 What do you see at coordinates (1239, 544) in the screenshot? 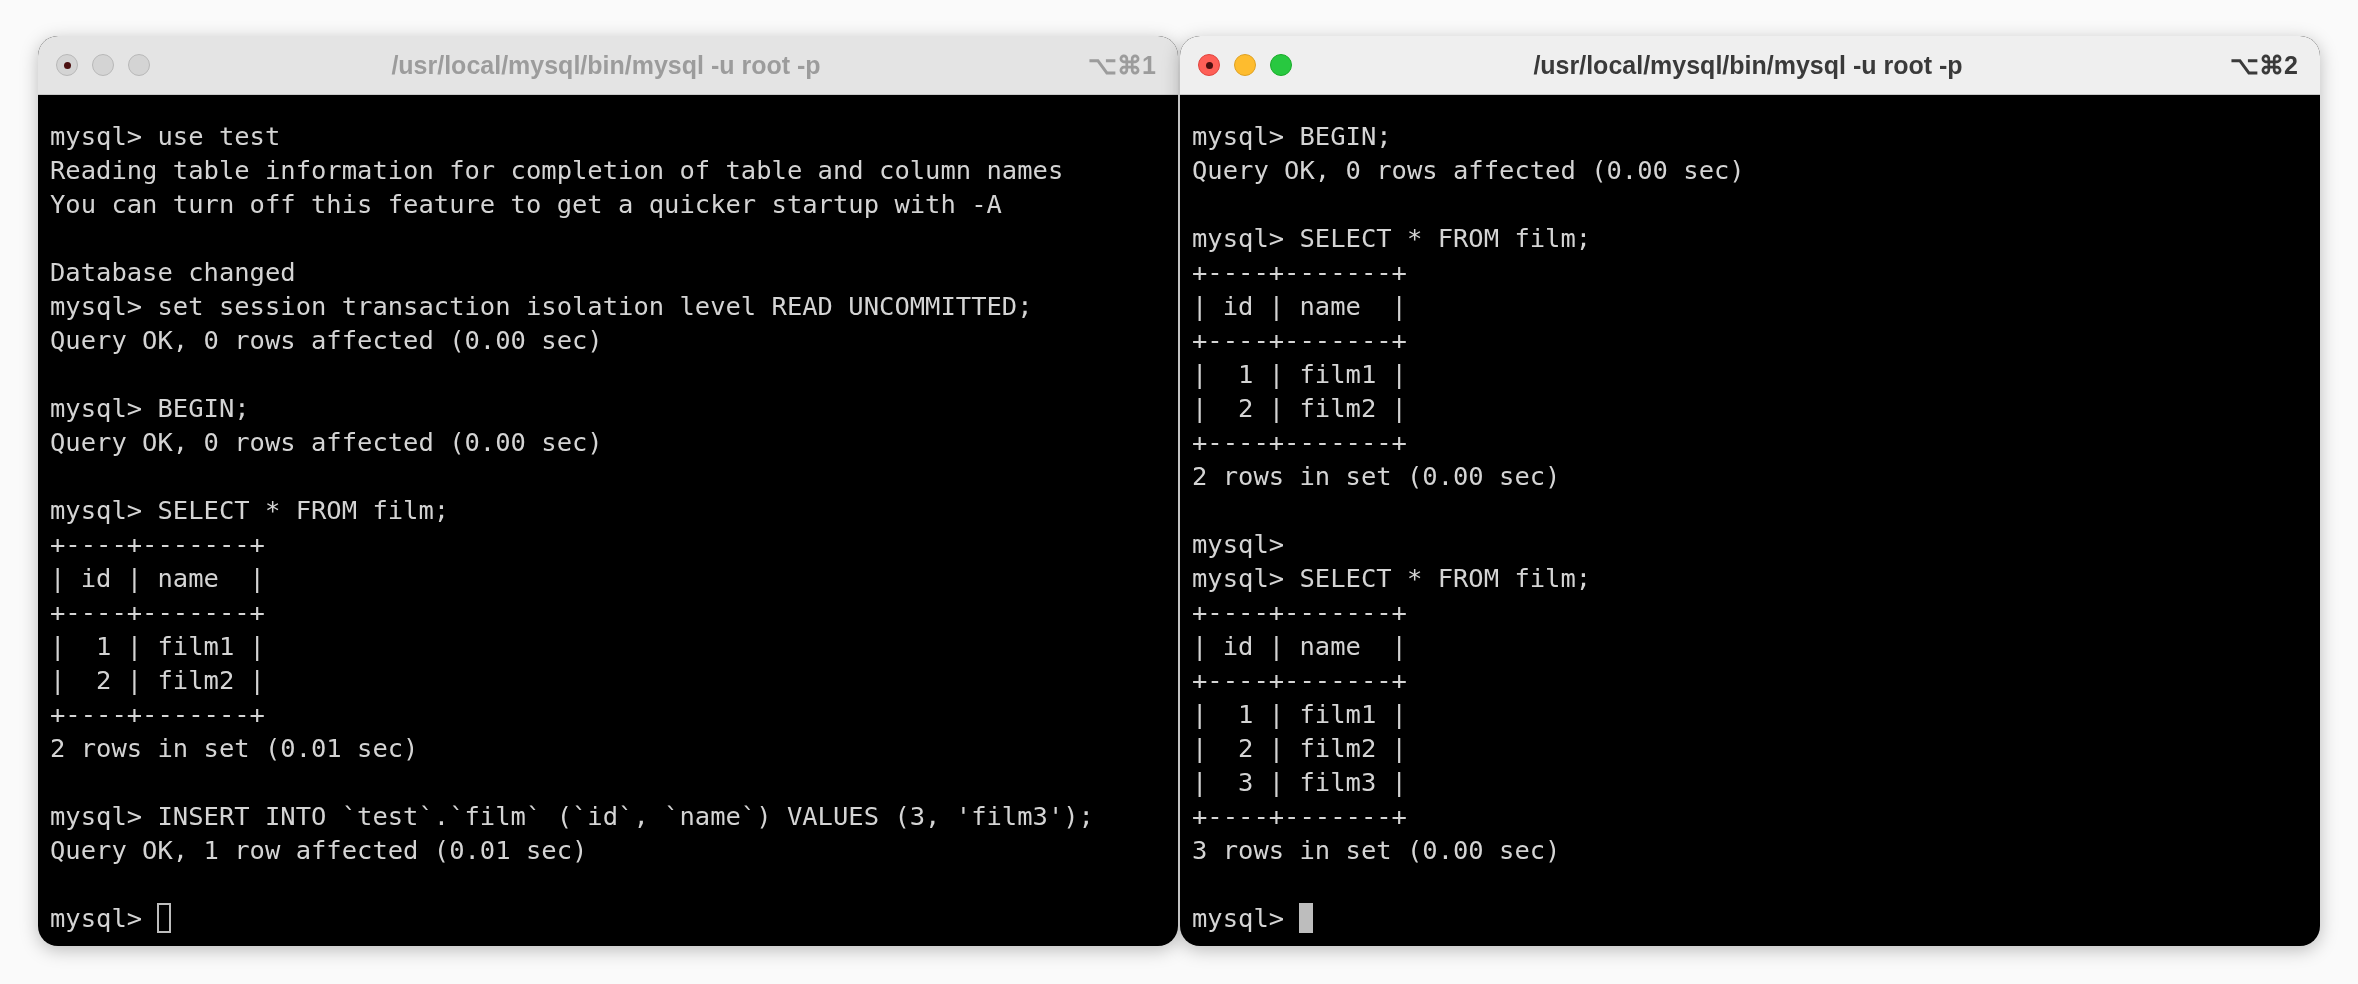
I see `terminal-line: mysql>` at bounding box center [1239, 544].